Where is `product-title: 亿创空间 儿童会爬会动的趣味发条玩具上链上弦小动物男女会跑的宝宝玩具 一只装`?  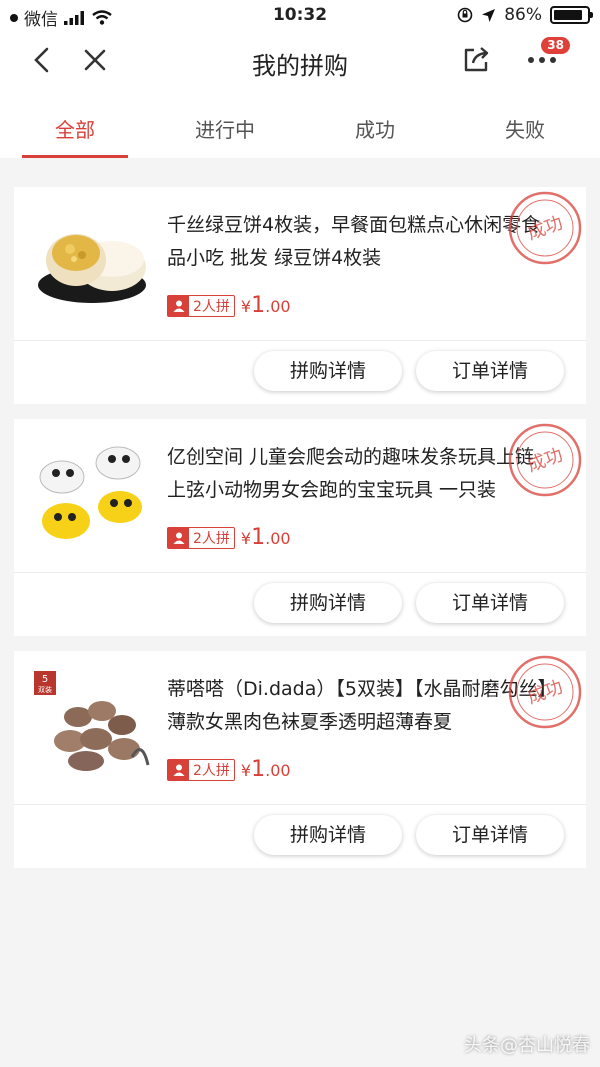 product-title: 亿创空间 儿童会爬会动的趣味发条玩具上链上弦小动物男女会跑的宝宝玩具 一只装 is located at coordinates (357, 474).